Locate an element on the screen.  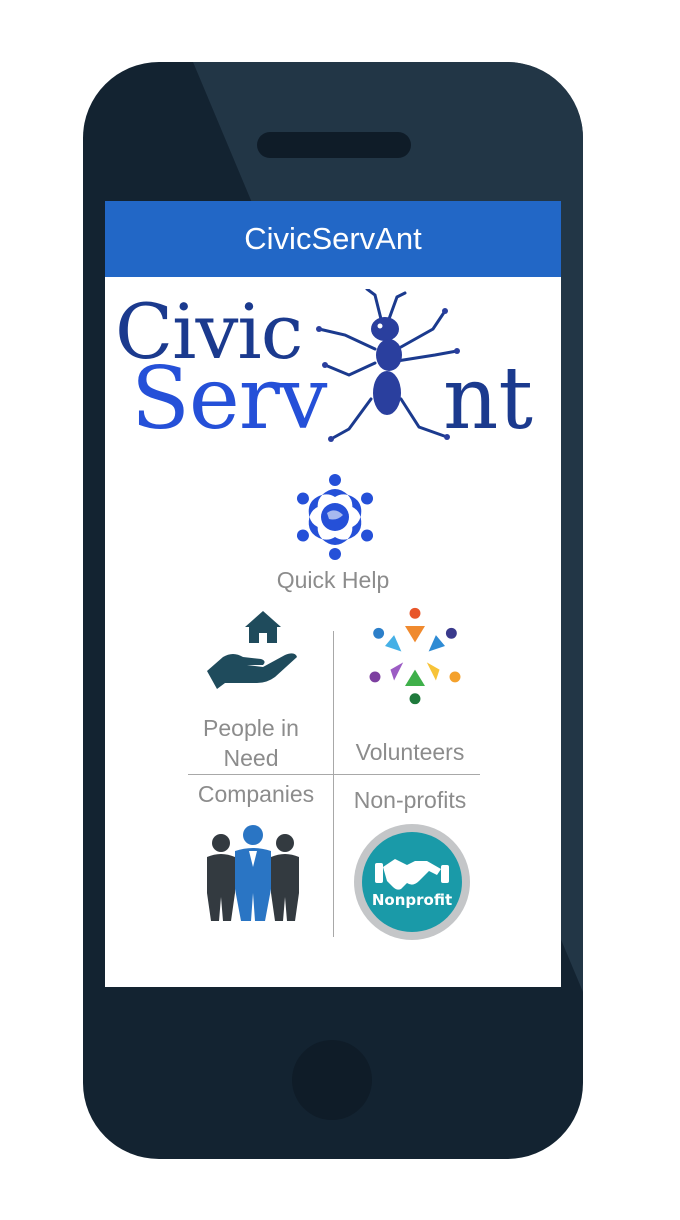
volunteers-button: Volunteers is located at coordinates (410, 687).